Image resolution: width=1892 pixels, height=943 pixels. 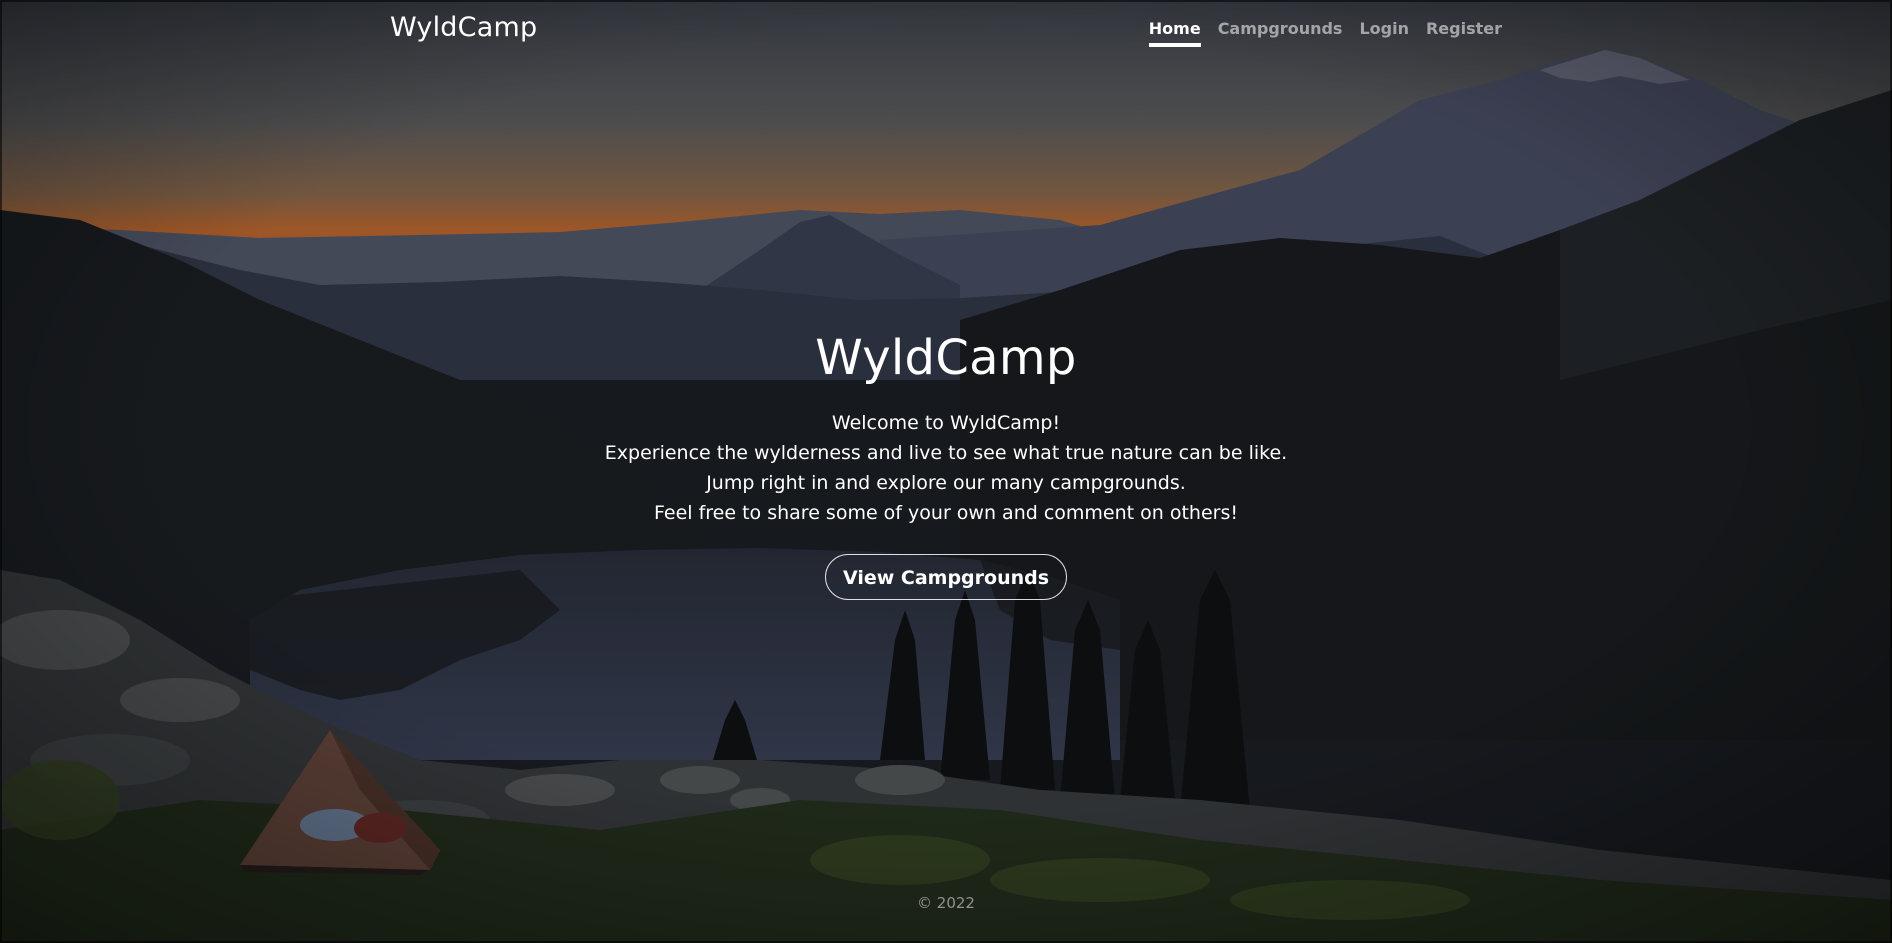 I want to click on nav-register: Register, so click(x=1464, y=33).